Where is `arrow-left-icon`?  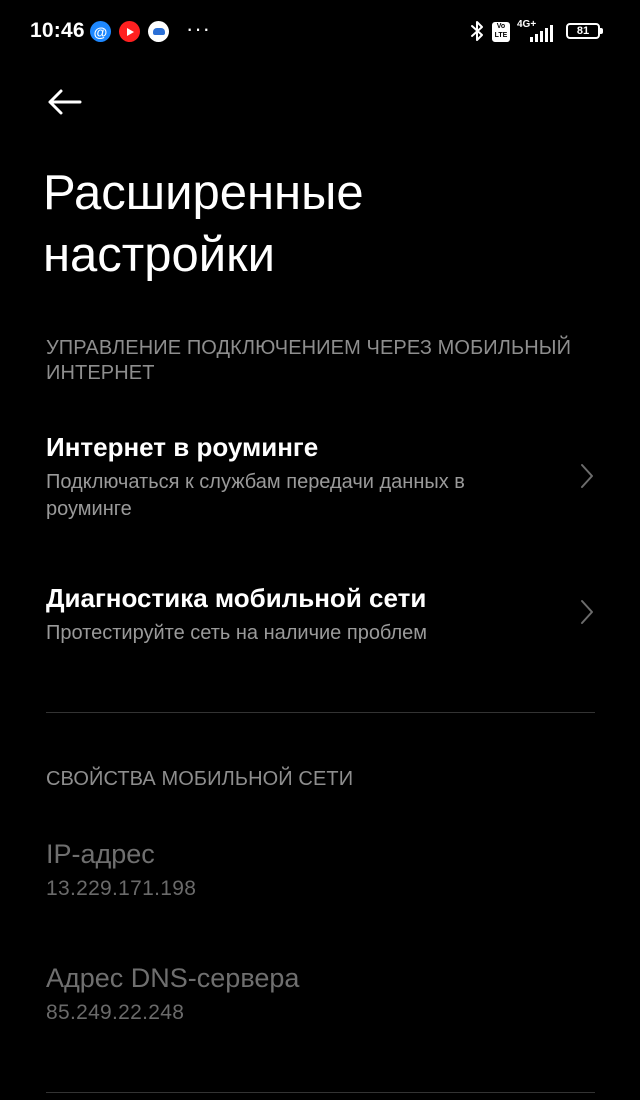
arrow-left-icon is located at coordinates (65, 102).